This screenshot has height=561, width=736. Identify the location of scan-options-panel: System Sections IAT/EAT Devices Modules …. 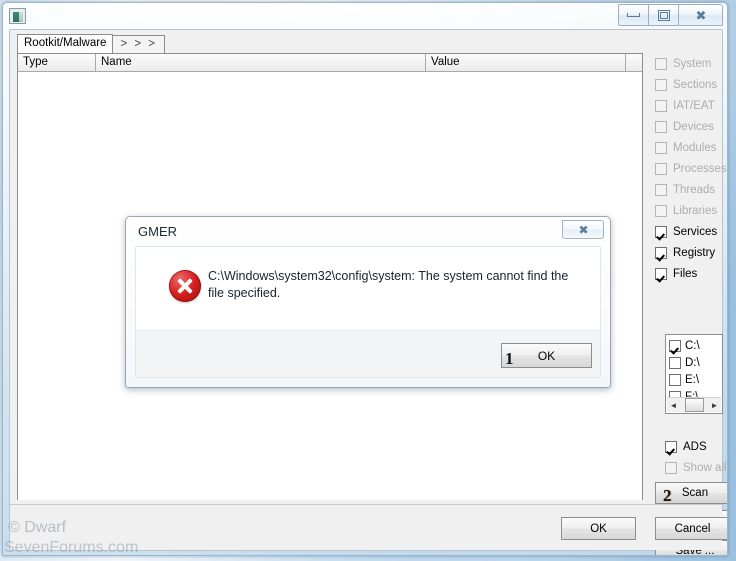
(687, 304).